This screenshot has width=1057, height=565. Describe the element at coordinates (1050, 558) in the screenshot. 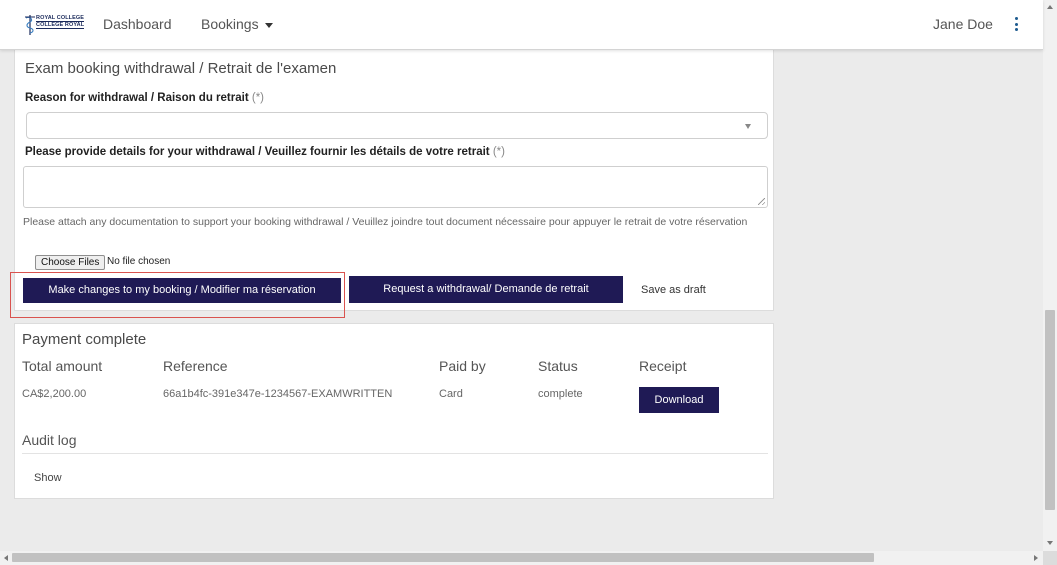

I see `scrollbar-corner` at that location.